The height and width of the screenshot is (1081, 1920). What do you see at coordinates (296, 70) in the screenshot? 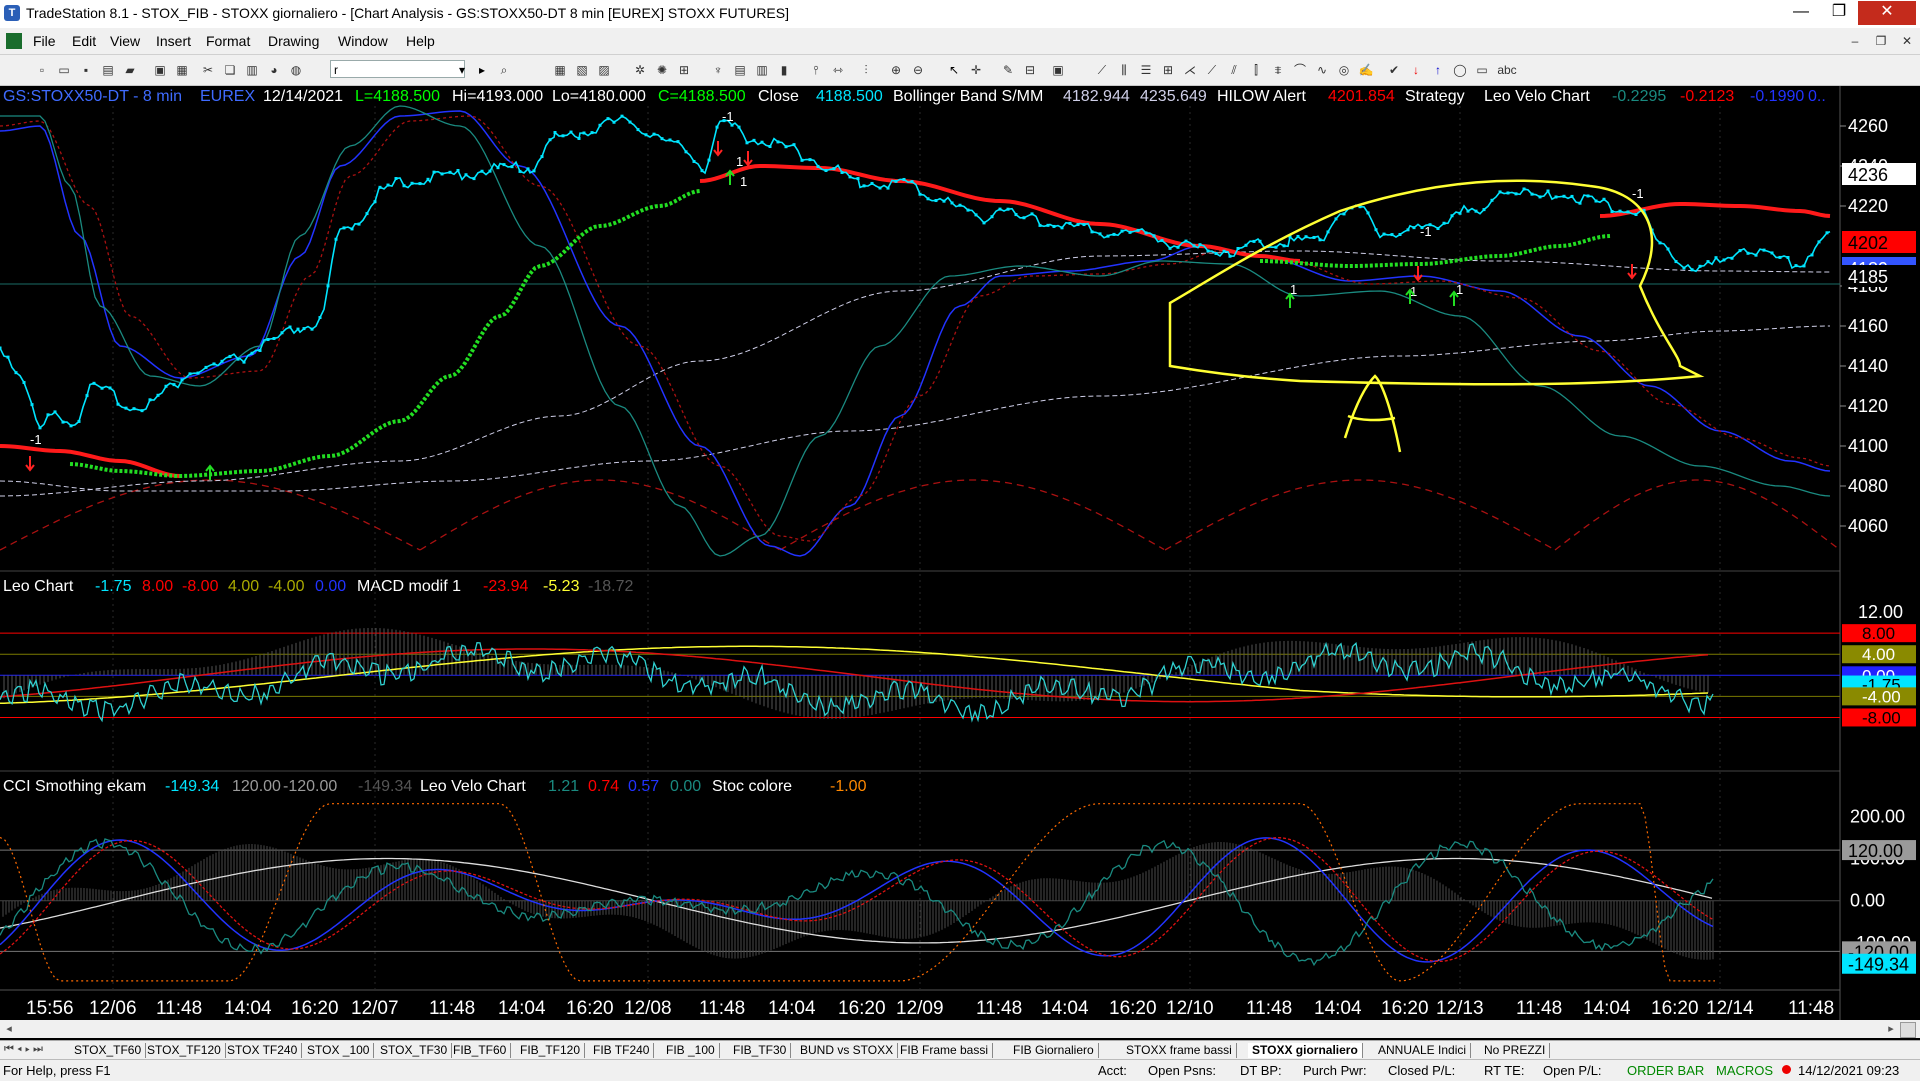
I see `globe-icon: ◍` at bounding box center [296, 70].